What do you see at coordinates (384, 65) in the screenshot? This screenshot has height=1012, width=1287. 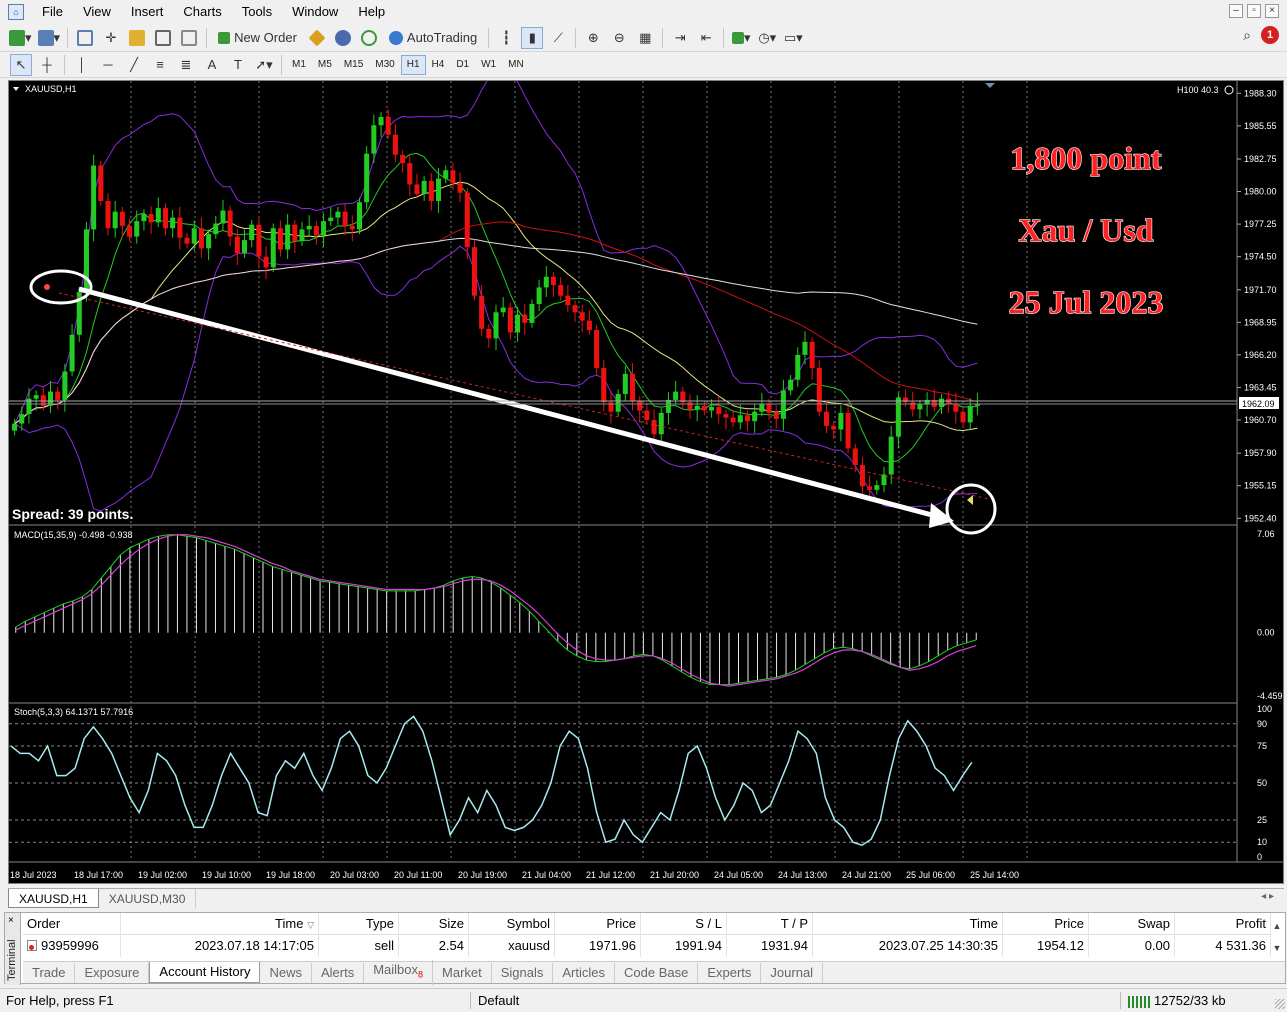 I see `timeframe-m30: M30` at bounding box center [384, 65].